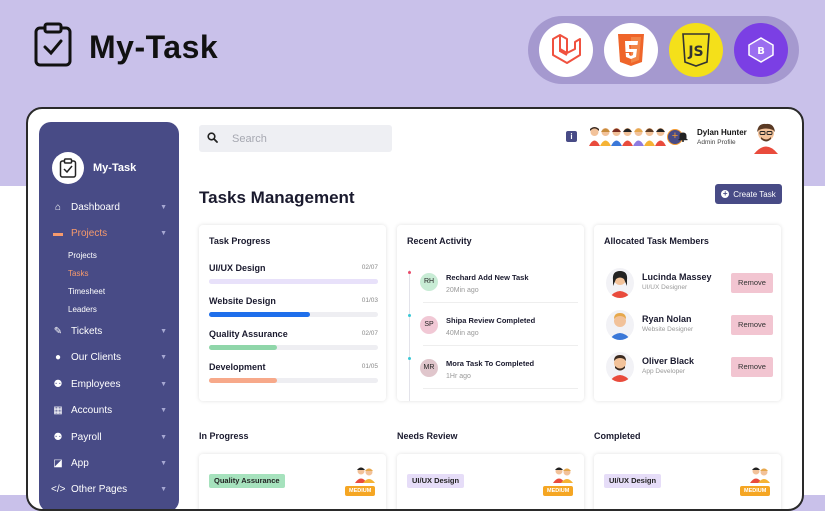 The width and height of the screenshot is (825, 511). What do you see at coordinates (58, 207) in the screenshot?
I see `home-icon: ⌂` at bounding box center [58, 207].